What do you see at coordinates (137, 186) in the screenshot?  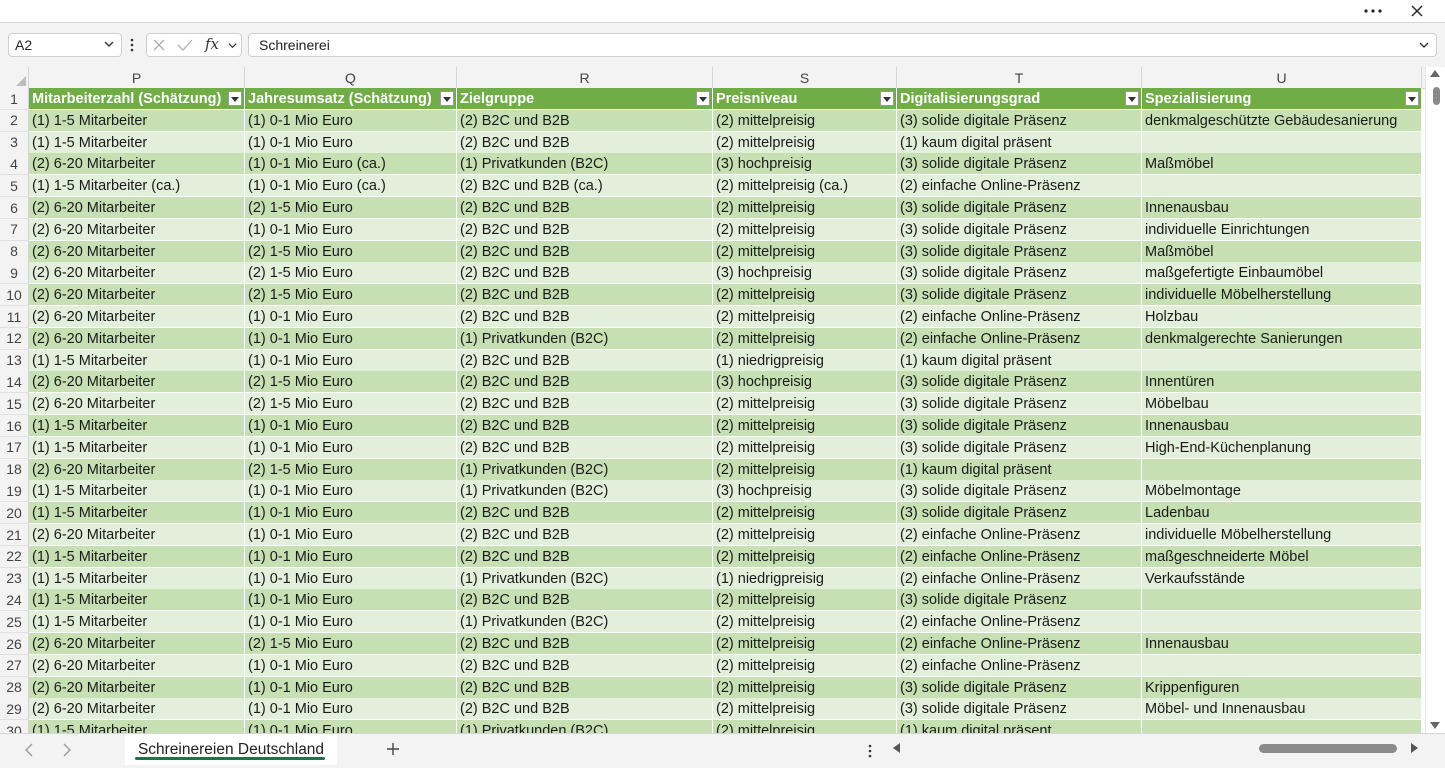 I see `table-cell: (1) 1-5 Mitarbeiter (ca.)` at bounding box center [137, 186].